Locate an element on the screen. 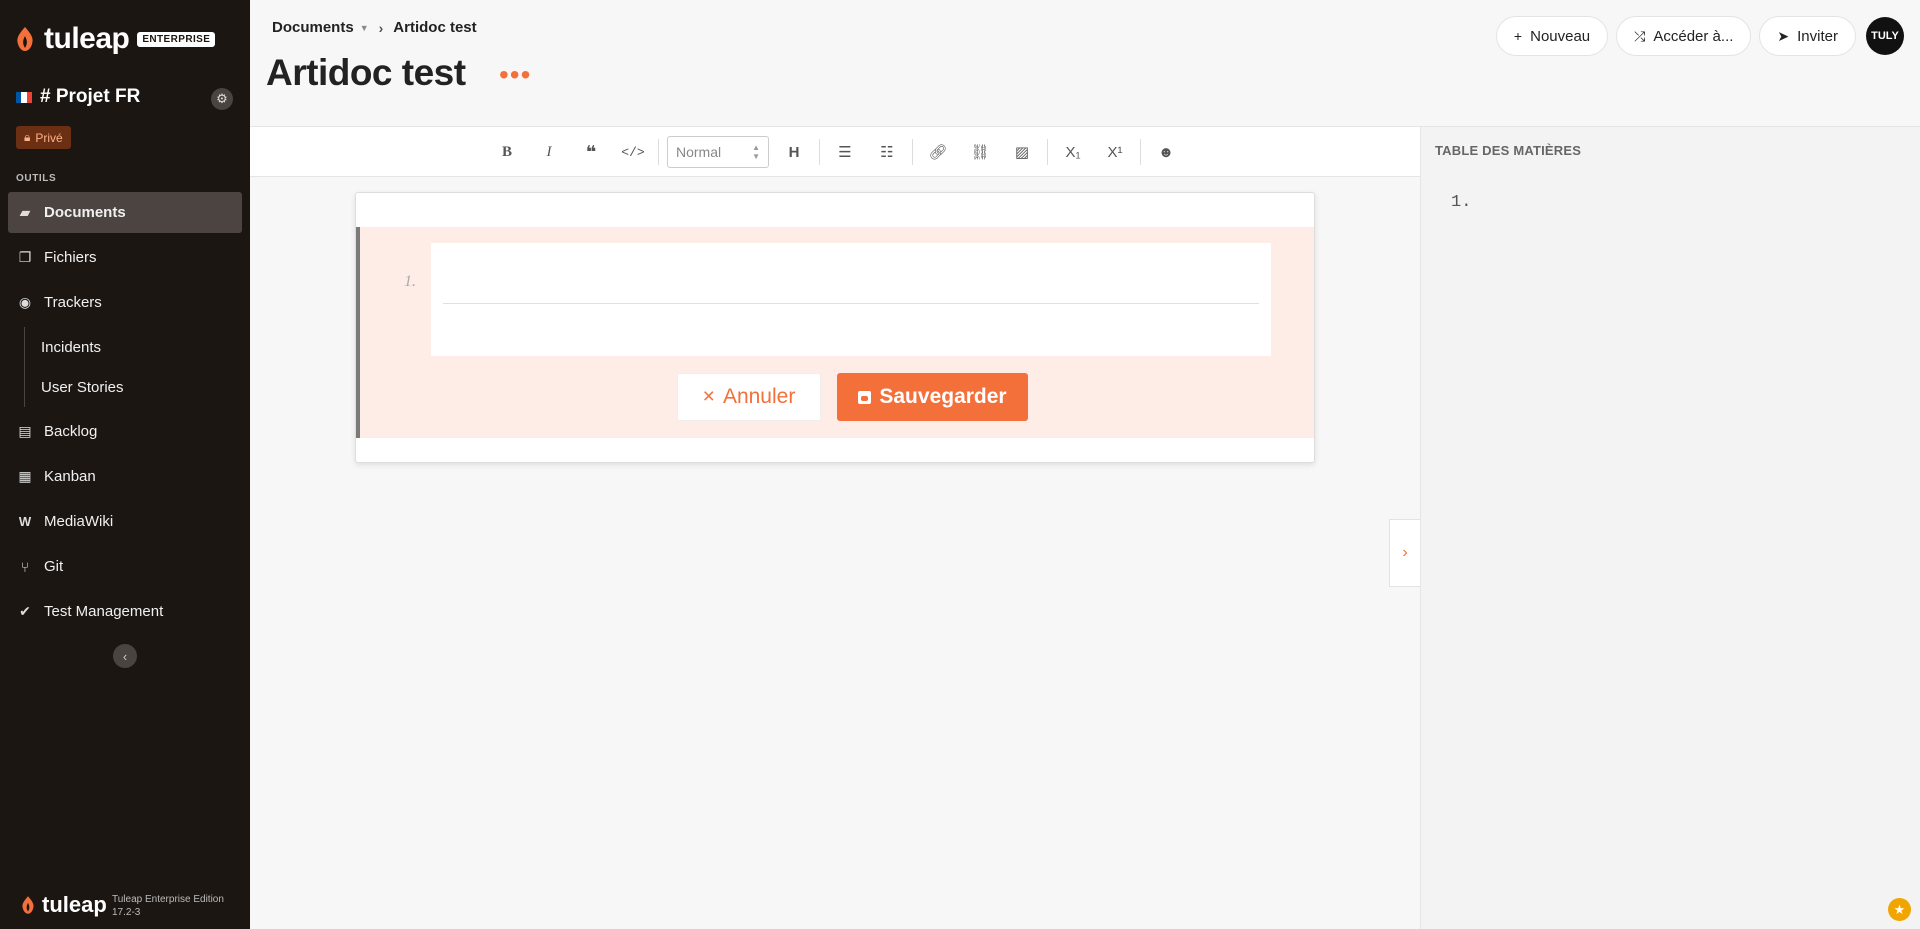 The image size is (1920, 929). breadcrumb-documents: Documents is located at coordinates (313, 27).